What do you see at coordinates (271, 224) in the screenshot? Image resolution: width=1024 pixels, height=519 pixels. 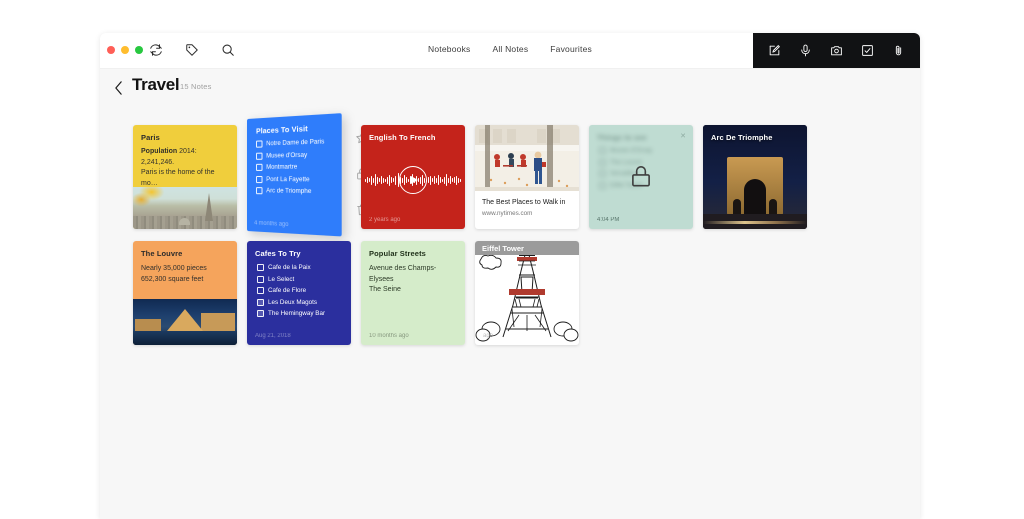 I see `note-date: 4 months ago` at bounding box center [271, 224].